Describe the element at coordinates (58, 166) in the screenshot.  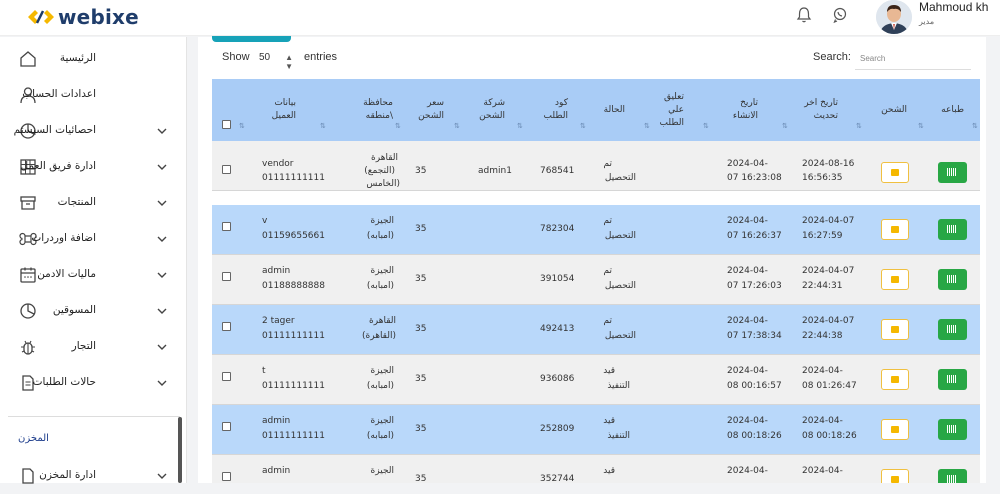
I see `sidebar-item-label: ادارة فريق العمل` at that location.